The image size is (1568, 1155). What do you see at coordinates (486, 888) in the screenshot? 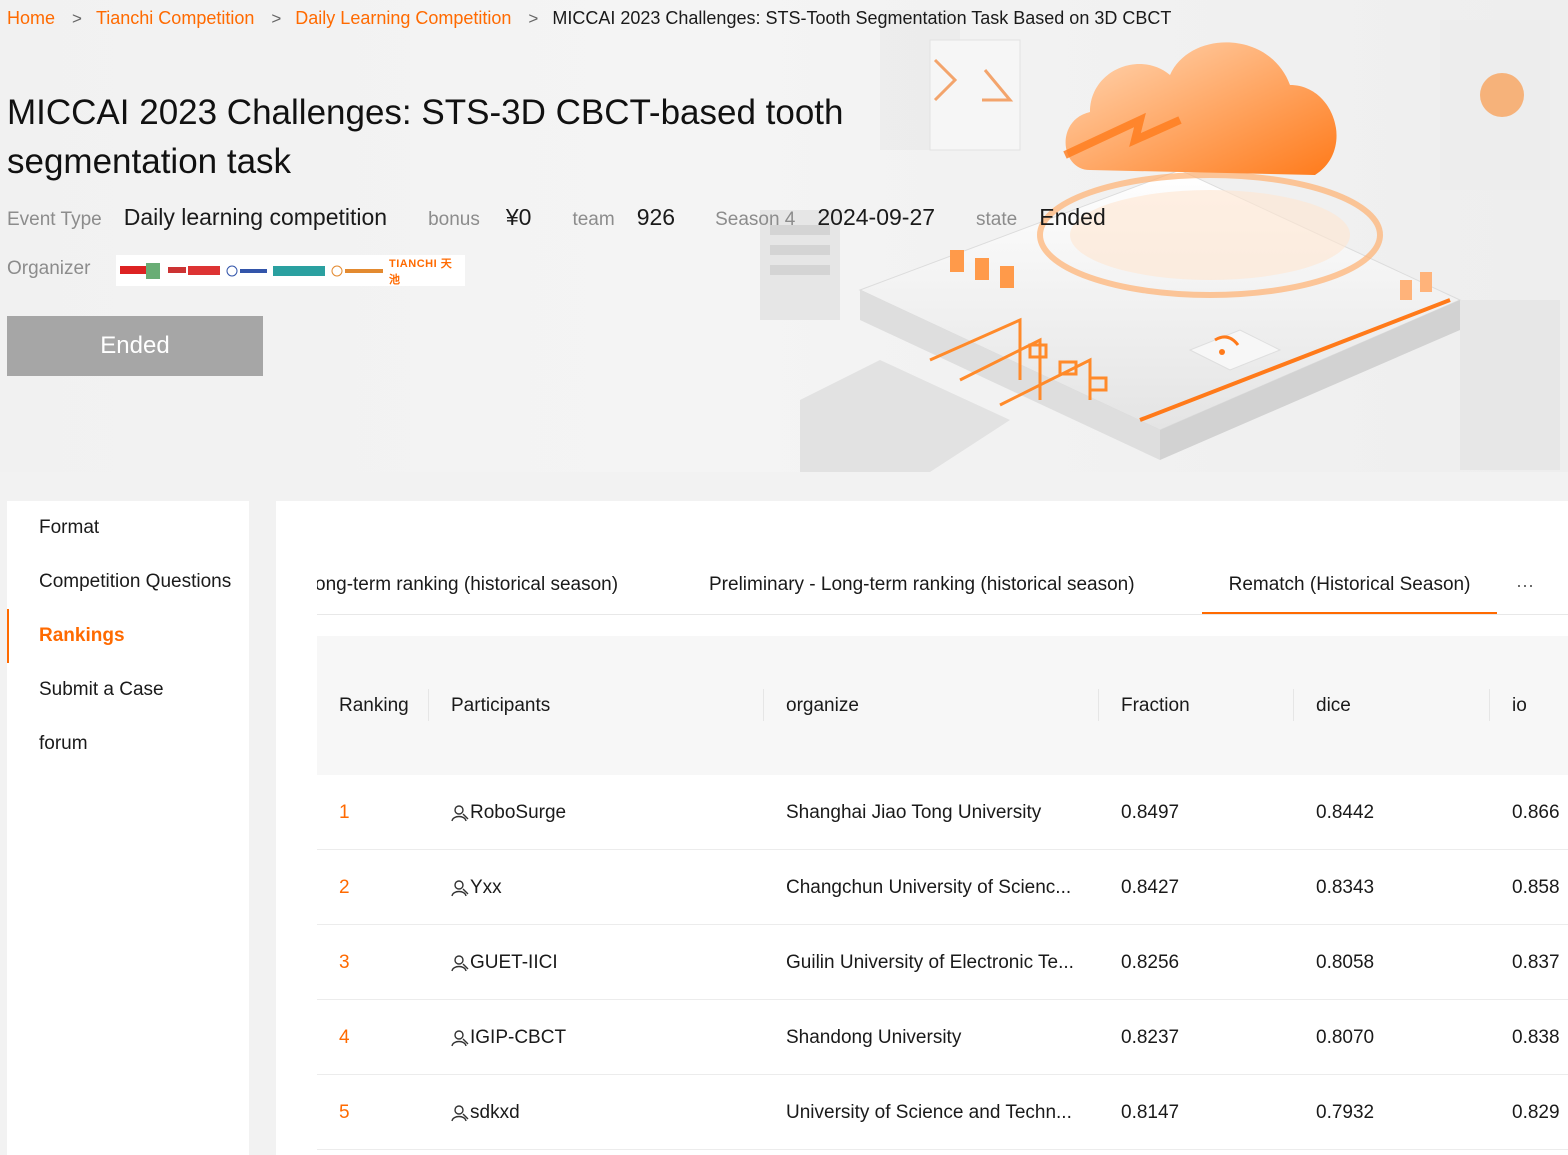
I see `participant-name: Yxx` at bounding box center [486, 888].